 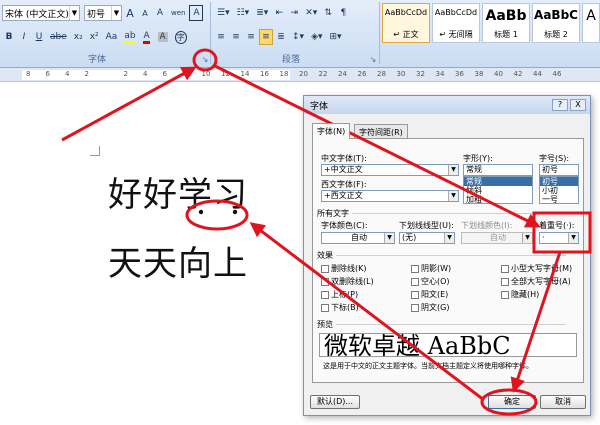 What do you see at coordinates (130, 13) in the screenshot?
I see `grow-font-button: A` at bounding box center [130, 13].